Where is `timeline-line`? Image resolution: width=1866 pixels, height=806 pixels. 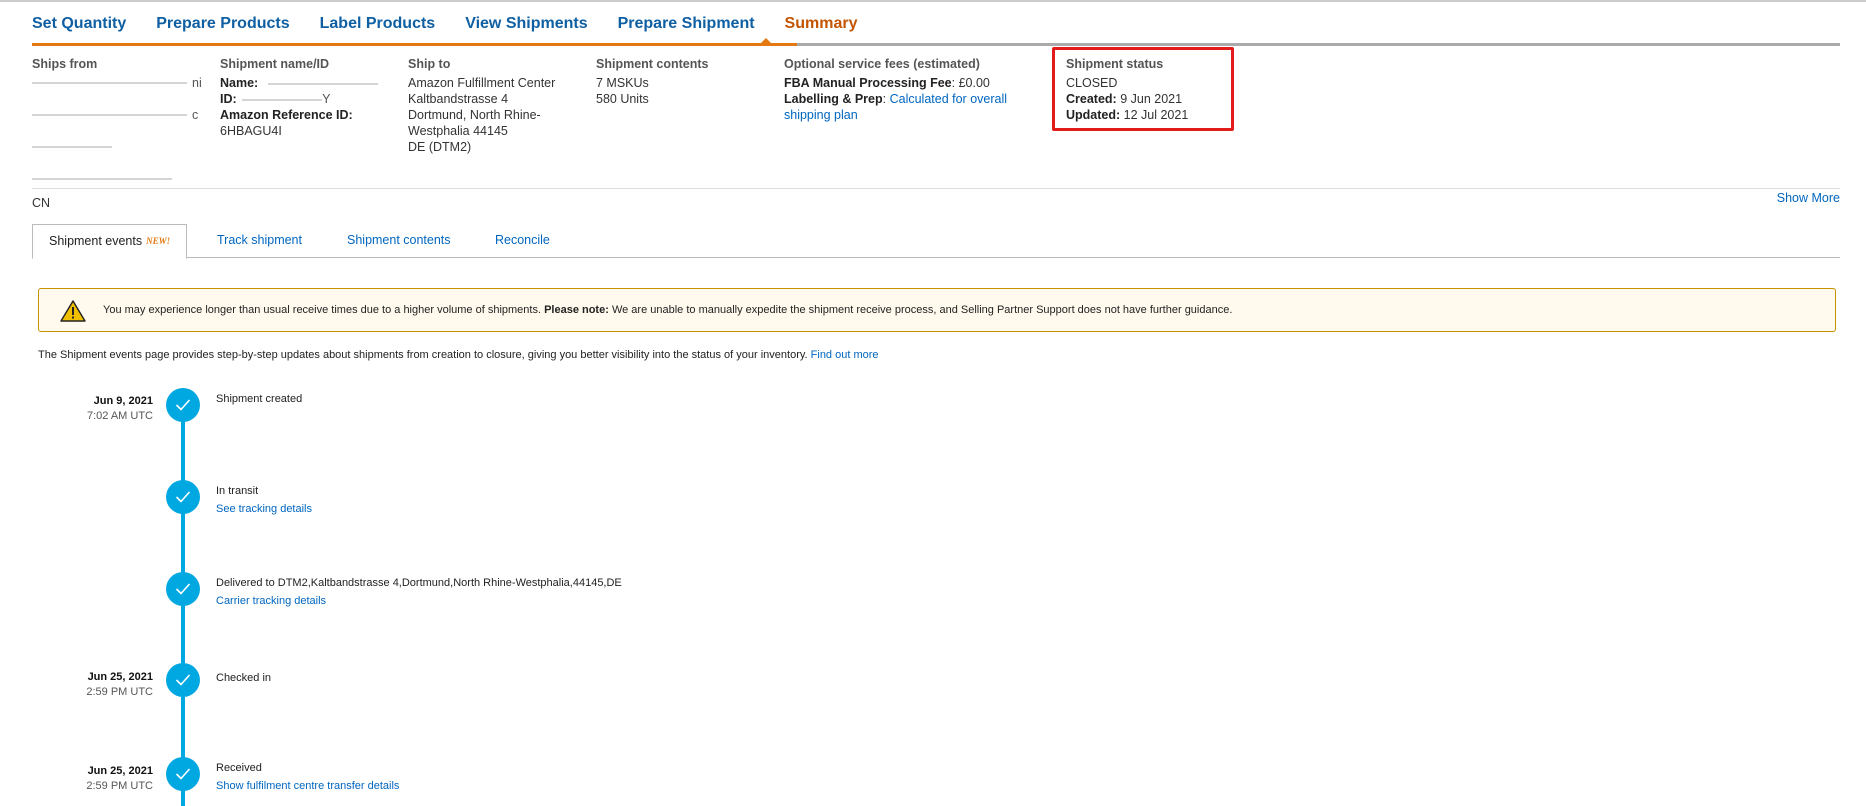 timeline-line is located at coordinates (183, 606).